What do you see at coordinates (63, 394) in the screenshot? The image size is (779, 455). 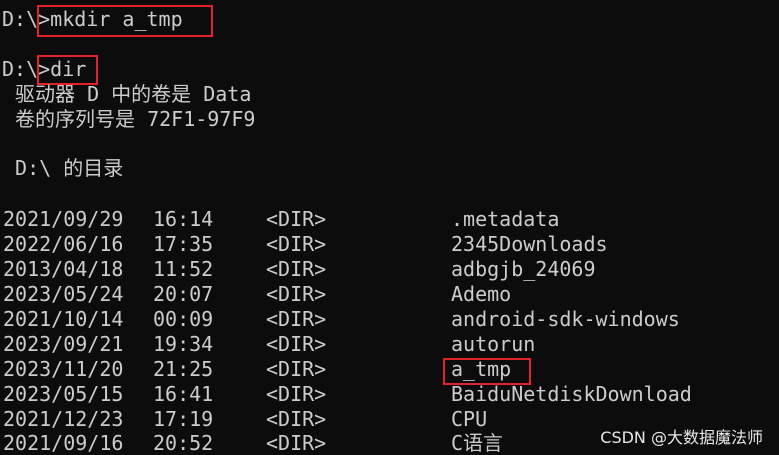 I see `entry-date: 2023/05/15` at bounding box center [63, 394].